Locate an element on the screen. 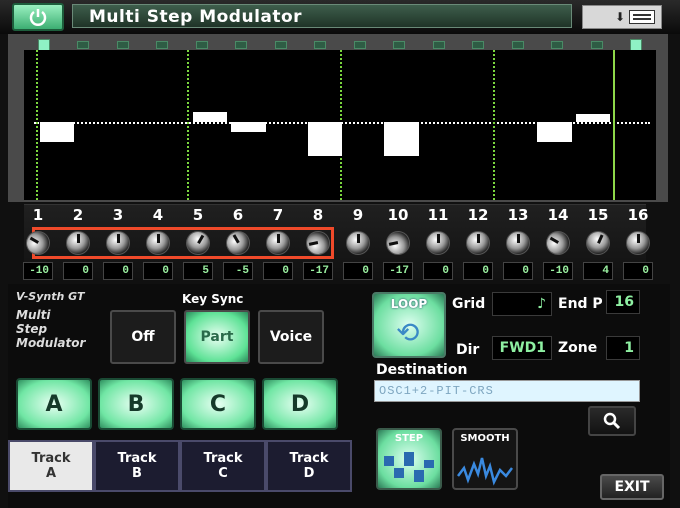 Image resolution: width=680 pixels, height=508 pixels. step-value: -5 is located at coordinates (238, 271).